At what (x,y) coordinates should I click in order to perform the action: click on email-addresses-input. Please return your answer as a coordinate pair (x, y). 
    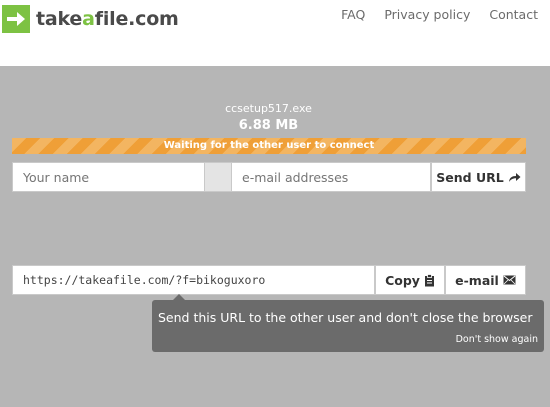
    Looking at the image, I should click on (331, 177).